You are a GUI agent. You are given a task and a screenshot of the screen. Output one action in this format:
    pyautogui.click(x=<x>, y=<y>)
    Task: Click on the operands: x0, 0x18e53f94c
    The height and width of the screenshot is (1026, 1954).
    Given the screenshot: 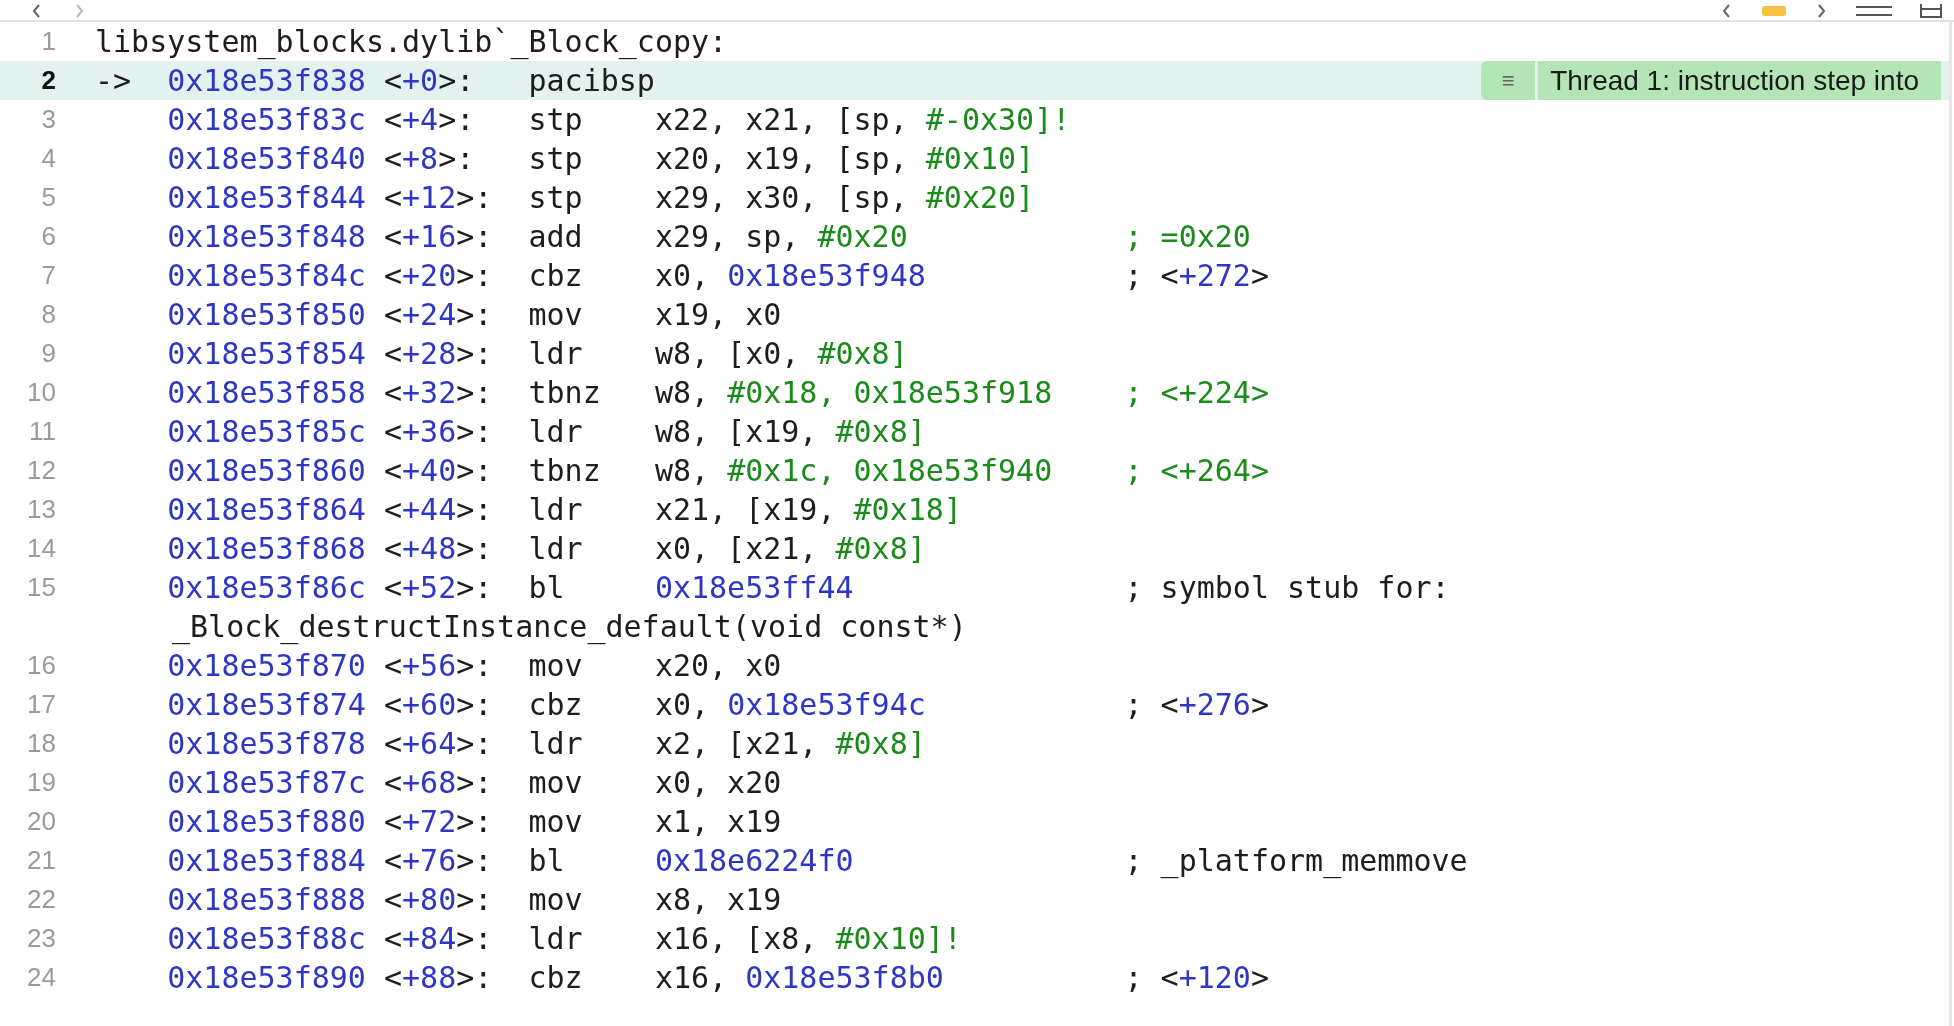 What is the action you would take?
    pyautogui.click(x=790, y=704)
    